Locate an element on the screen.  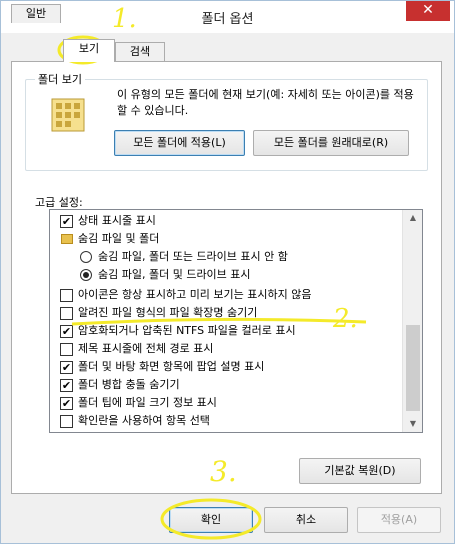
tab-general: 일반 is located at coordinates (36, 13).